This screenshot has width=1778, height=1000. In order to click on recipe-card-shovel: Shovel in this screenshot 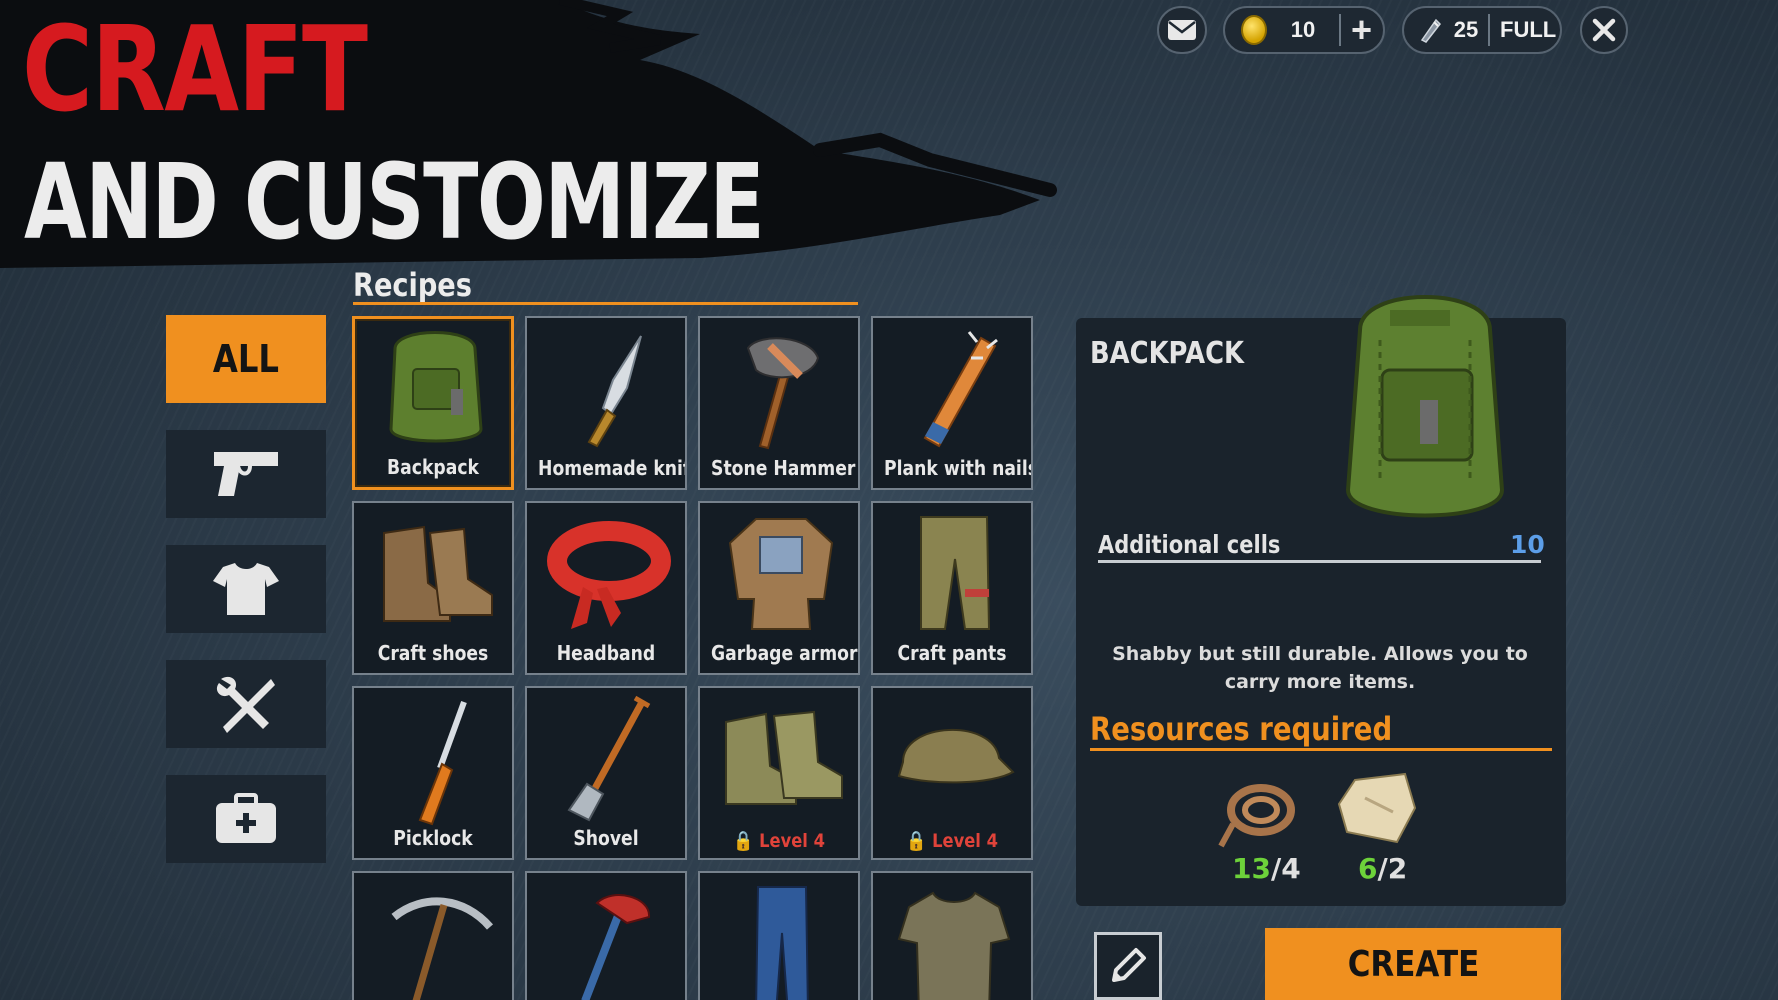, I will do `click(606, 773)`.